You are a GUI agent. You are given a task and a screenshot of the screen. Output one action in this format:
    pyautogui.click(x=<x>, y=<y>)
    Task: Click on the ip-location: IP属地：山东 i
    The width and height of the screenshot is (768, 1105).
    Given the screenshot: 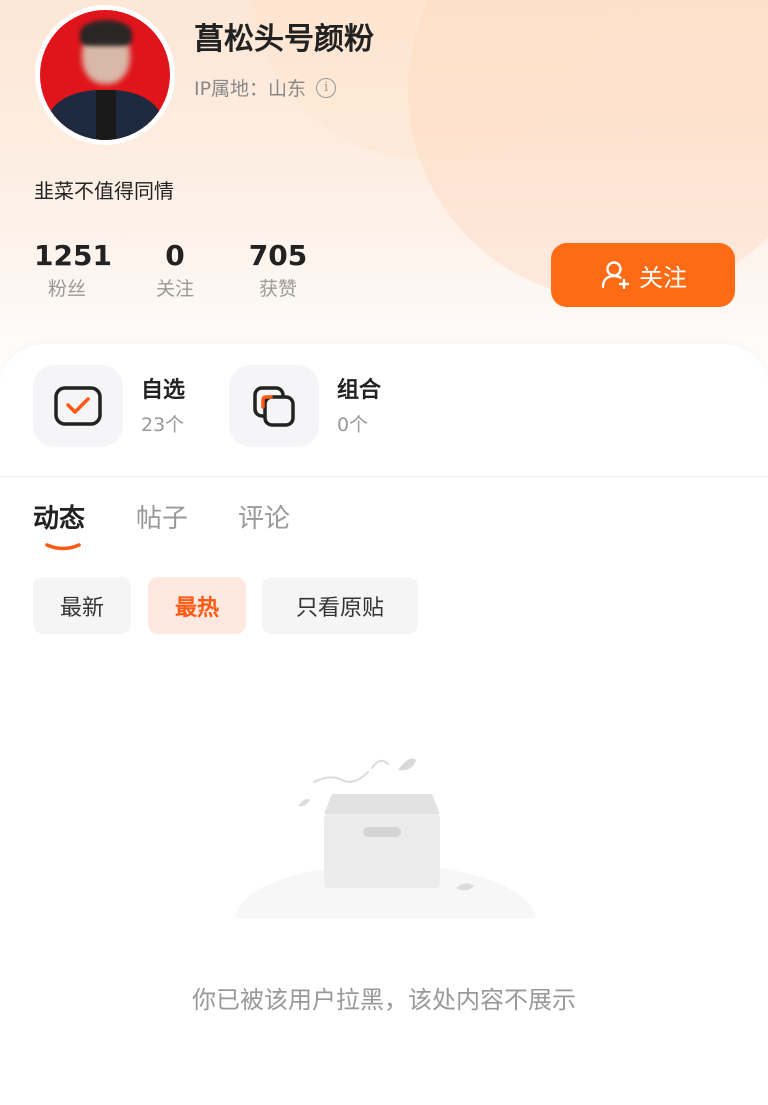 What is the action you would take?
    pyautogui.click(x=265, y=87)
    